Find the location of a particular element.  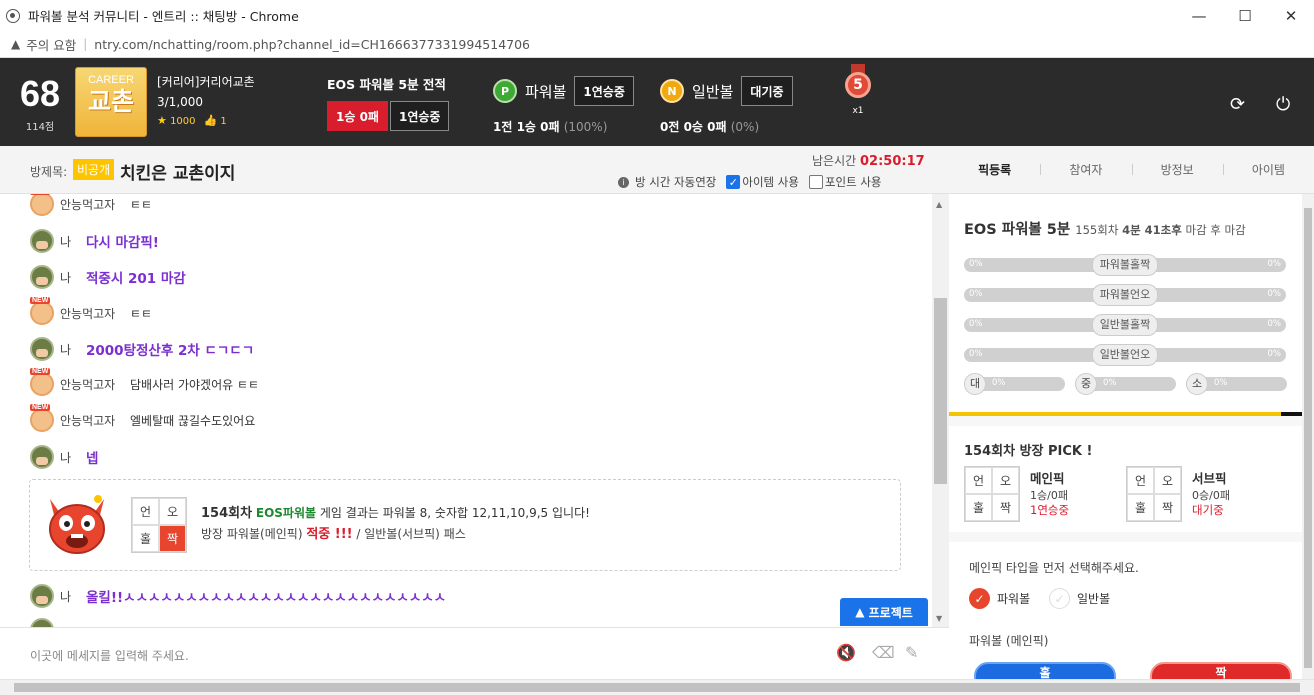

warning-icon: ▲ is located at coordinates (16, 44).